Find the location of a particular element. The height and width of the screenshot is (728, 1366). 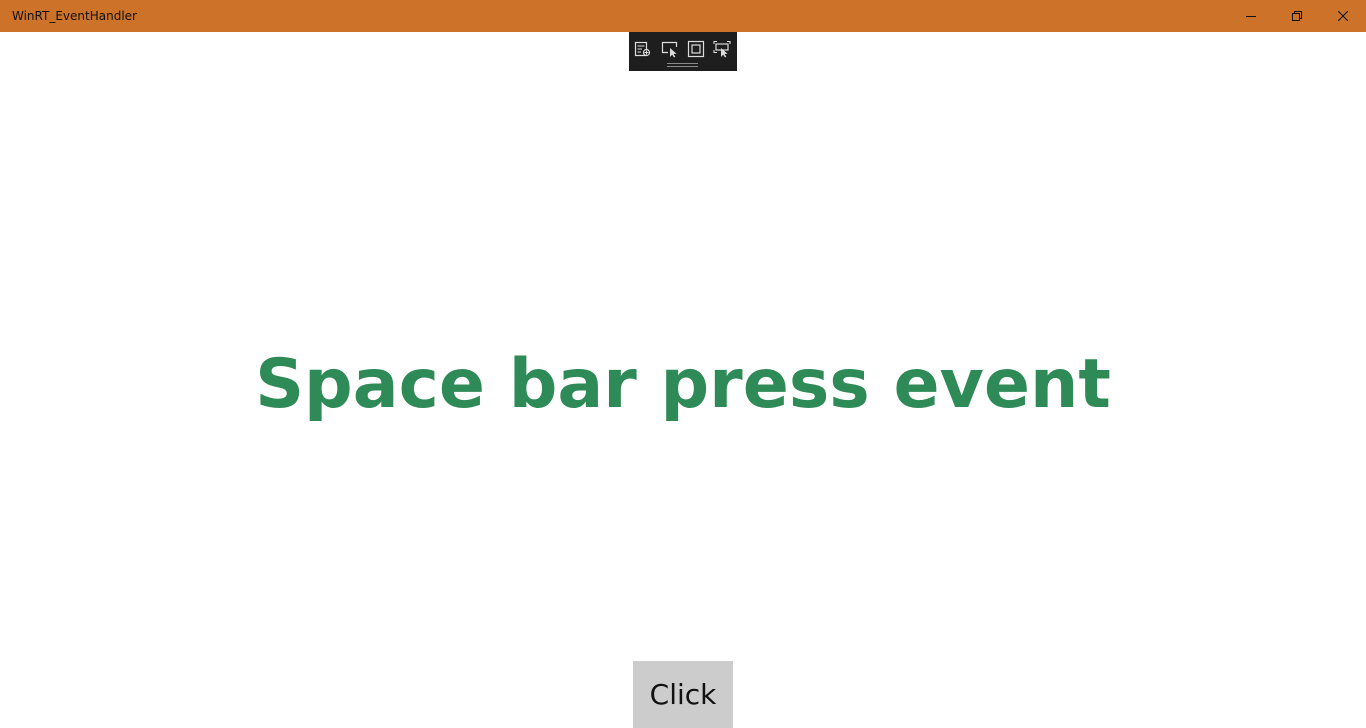

display-layout-adorners-button is located at coordinates (696, 49).